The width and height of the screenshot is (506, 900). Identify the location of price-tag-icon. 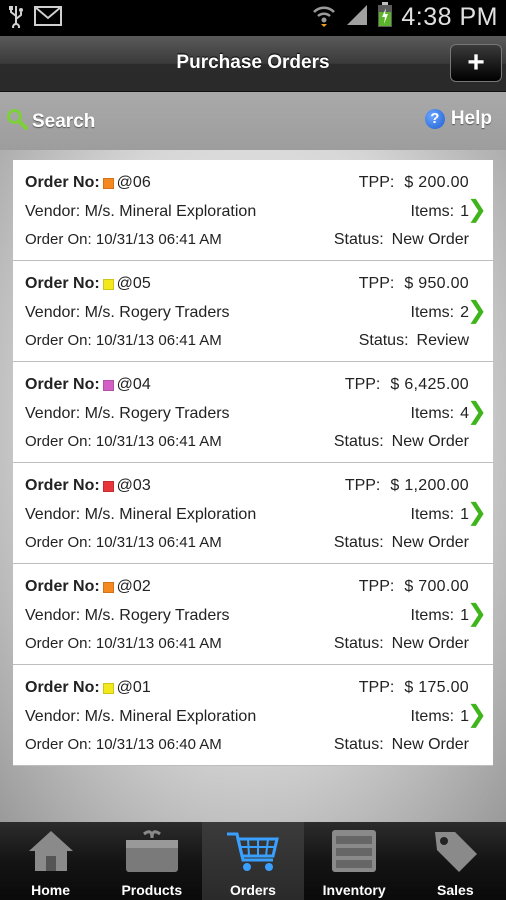
(455, 852).